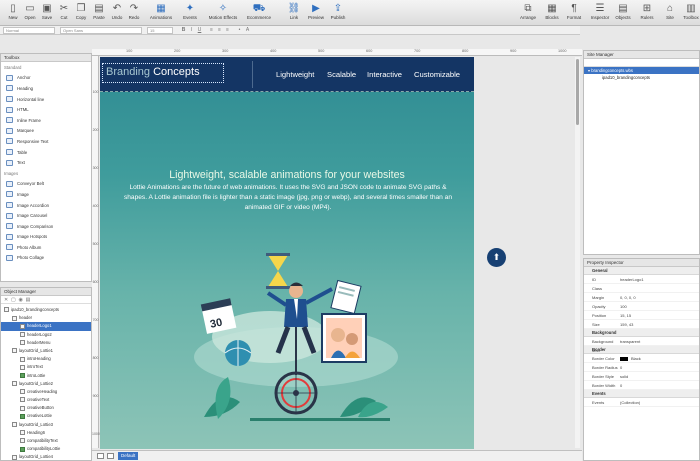  I want to click on property-row: Border Style solid, so click(641, 376).